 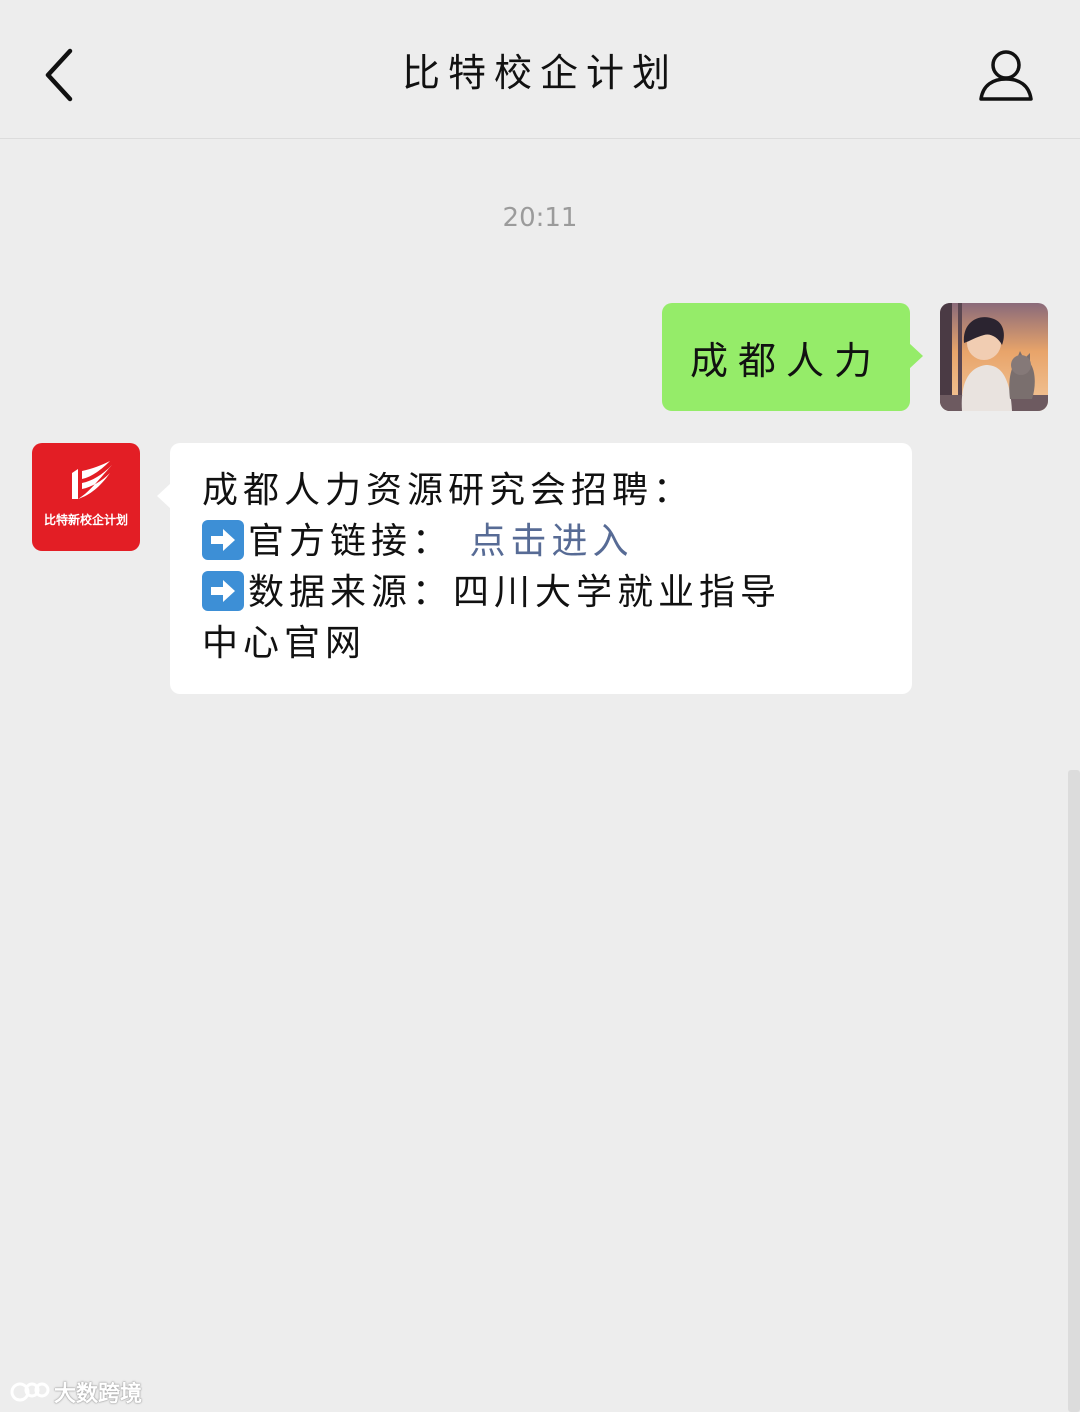 I want to click on message-line: 数据来源：四川大学就业指导, so click(x=539, y=592).